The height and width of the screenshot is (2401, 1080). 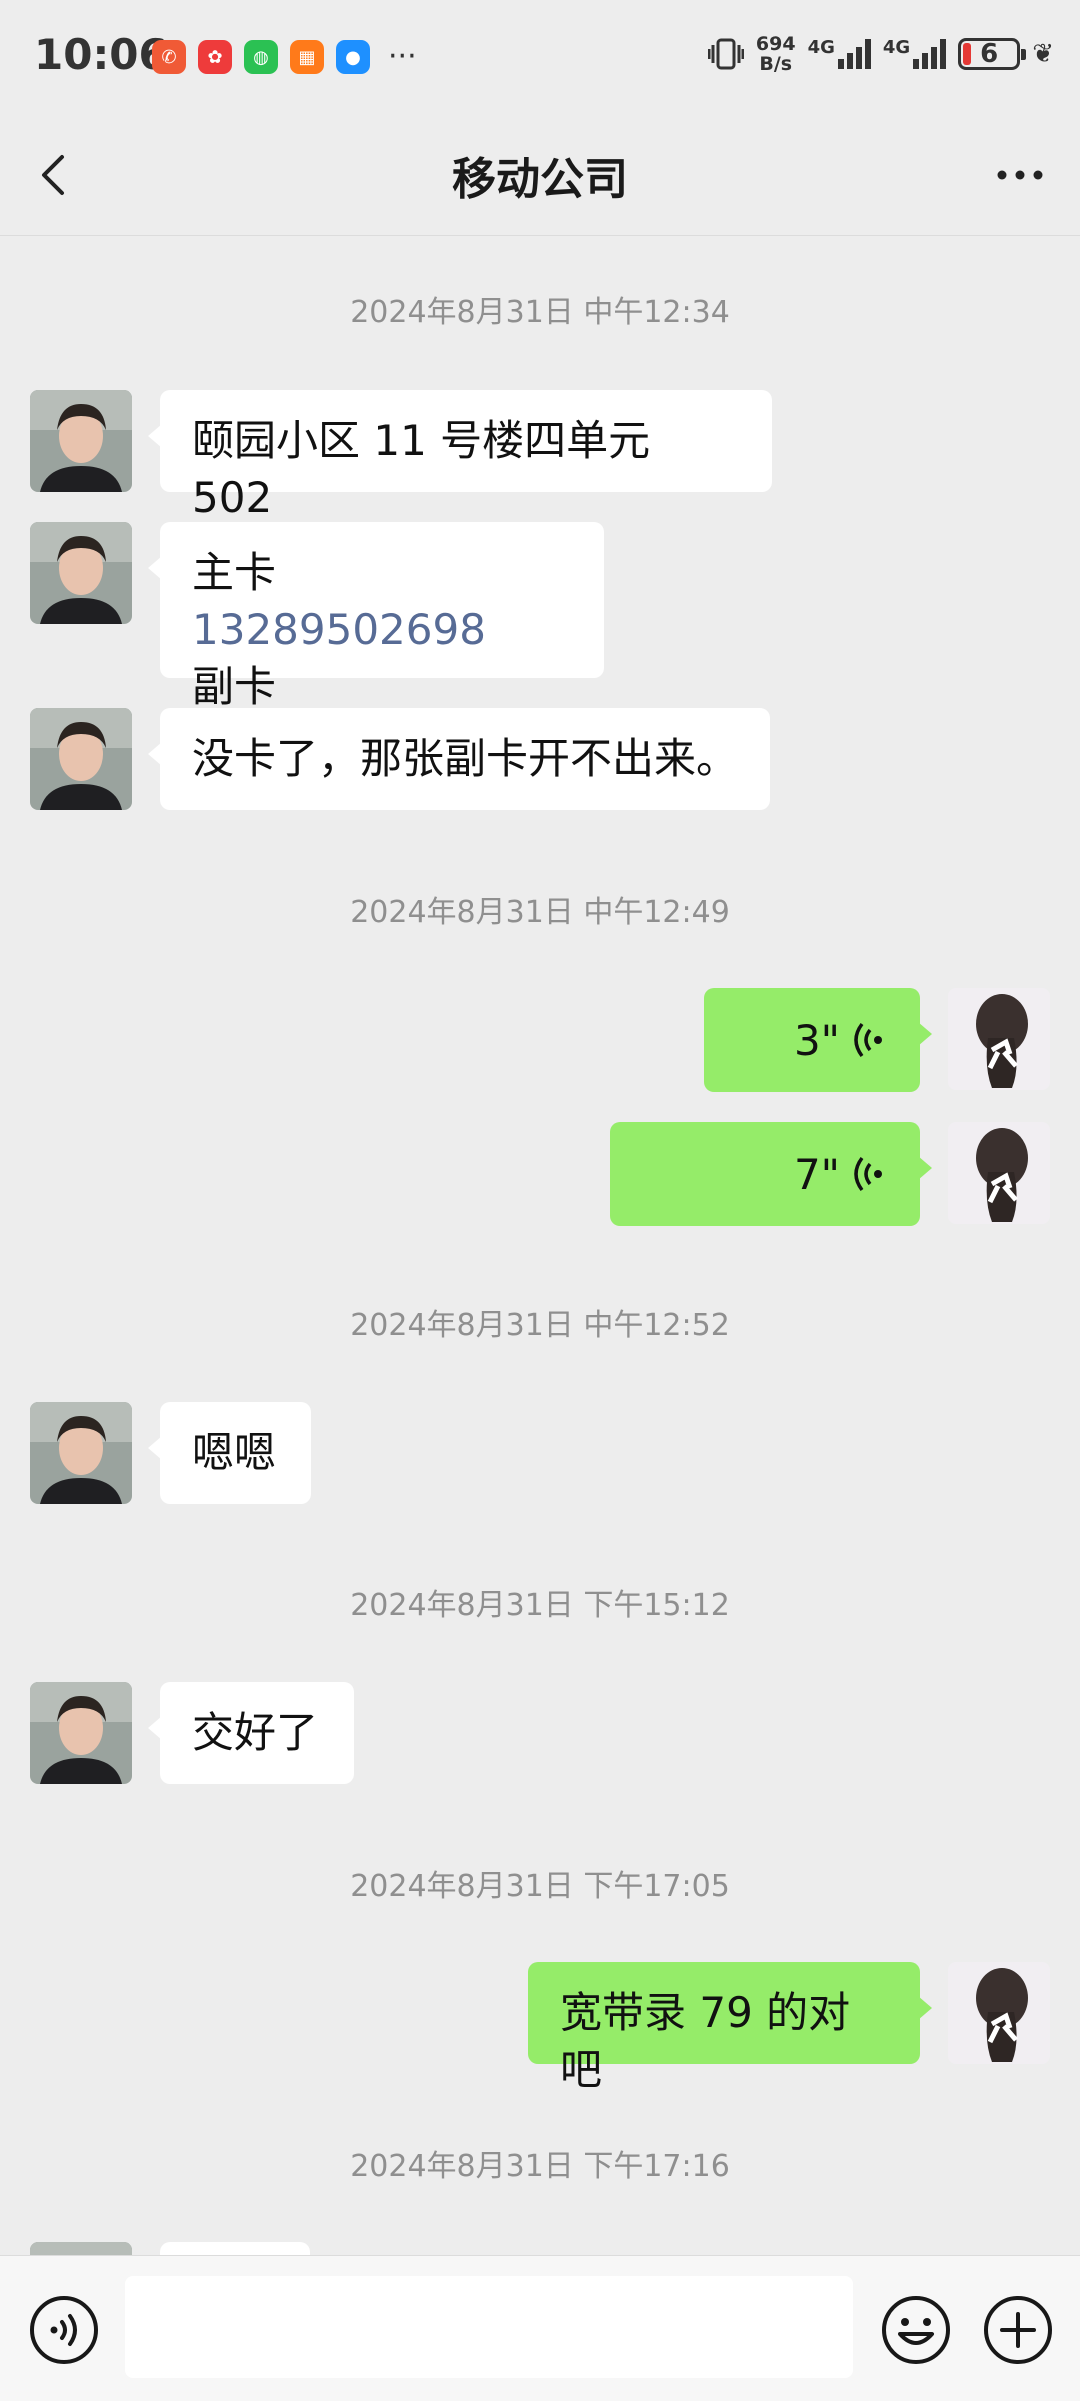 What do you see at coordinates (821, 47) in the screenshot?
I see `network-type-1: 4G` at bounding box center [821, 47].